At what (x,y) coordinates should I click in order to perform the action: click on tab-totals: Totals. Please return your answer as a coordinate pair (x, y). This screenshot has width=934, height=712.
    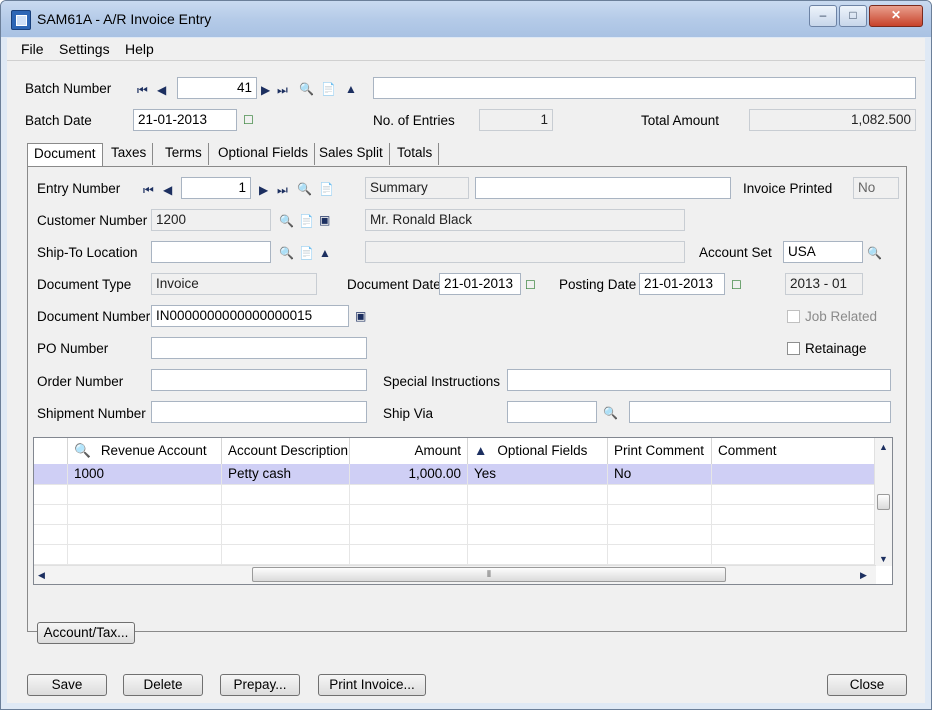
    Looking at the image, I should click on (415, 154).